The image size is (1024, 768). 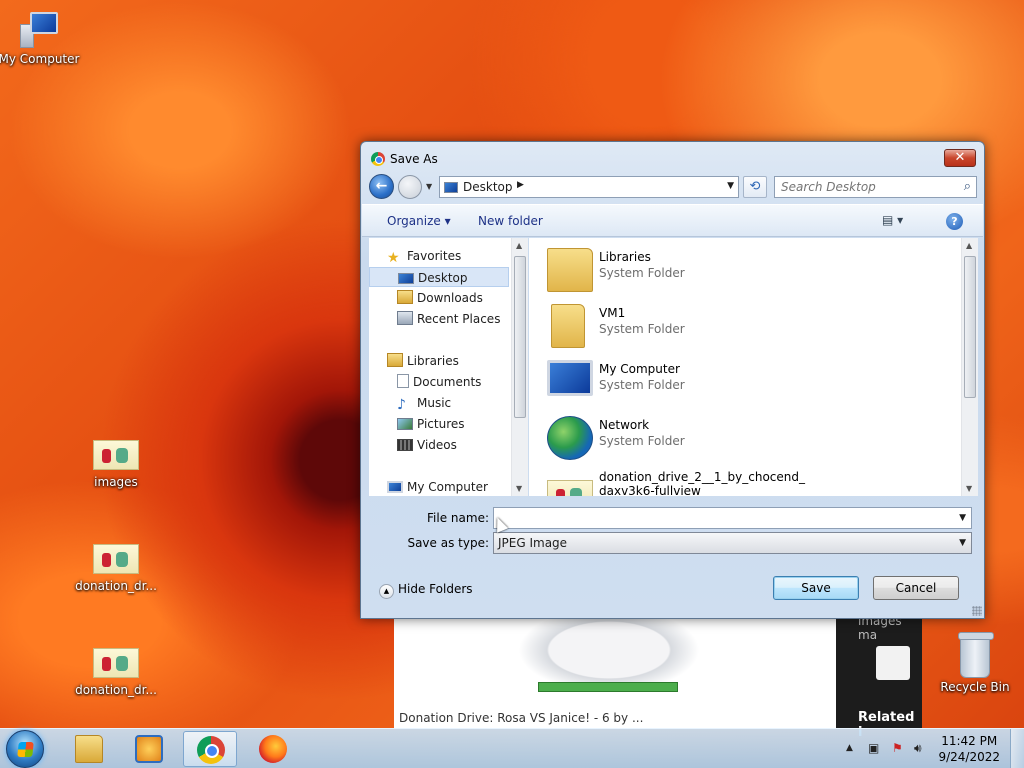 I want to click on navigation-scrollbar: ▲ ▼, so click(x=519, y=367).